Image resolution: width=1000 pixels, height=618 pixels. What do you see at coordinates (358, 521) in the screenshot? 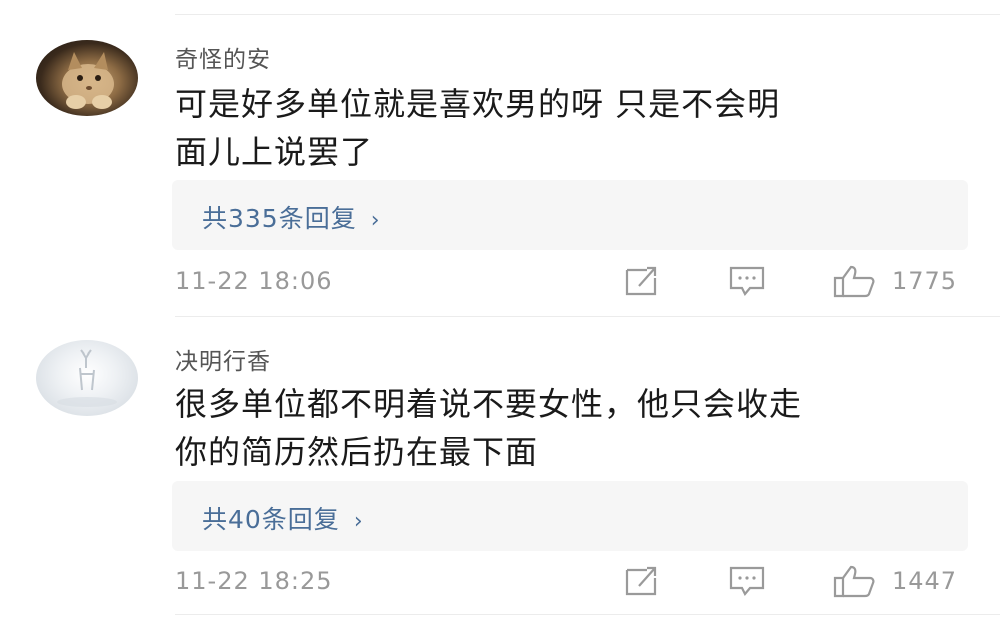
I see `chevron-right-icon: ›` at bounding box center [358, 521].